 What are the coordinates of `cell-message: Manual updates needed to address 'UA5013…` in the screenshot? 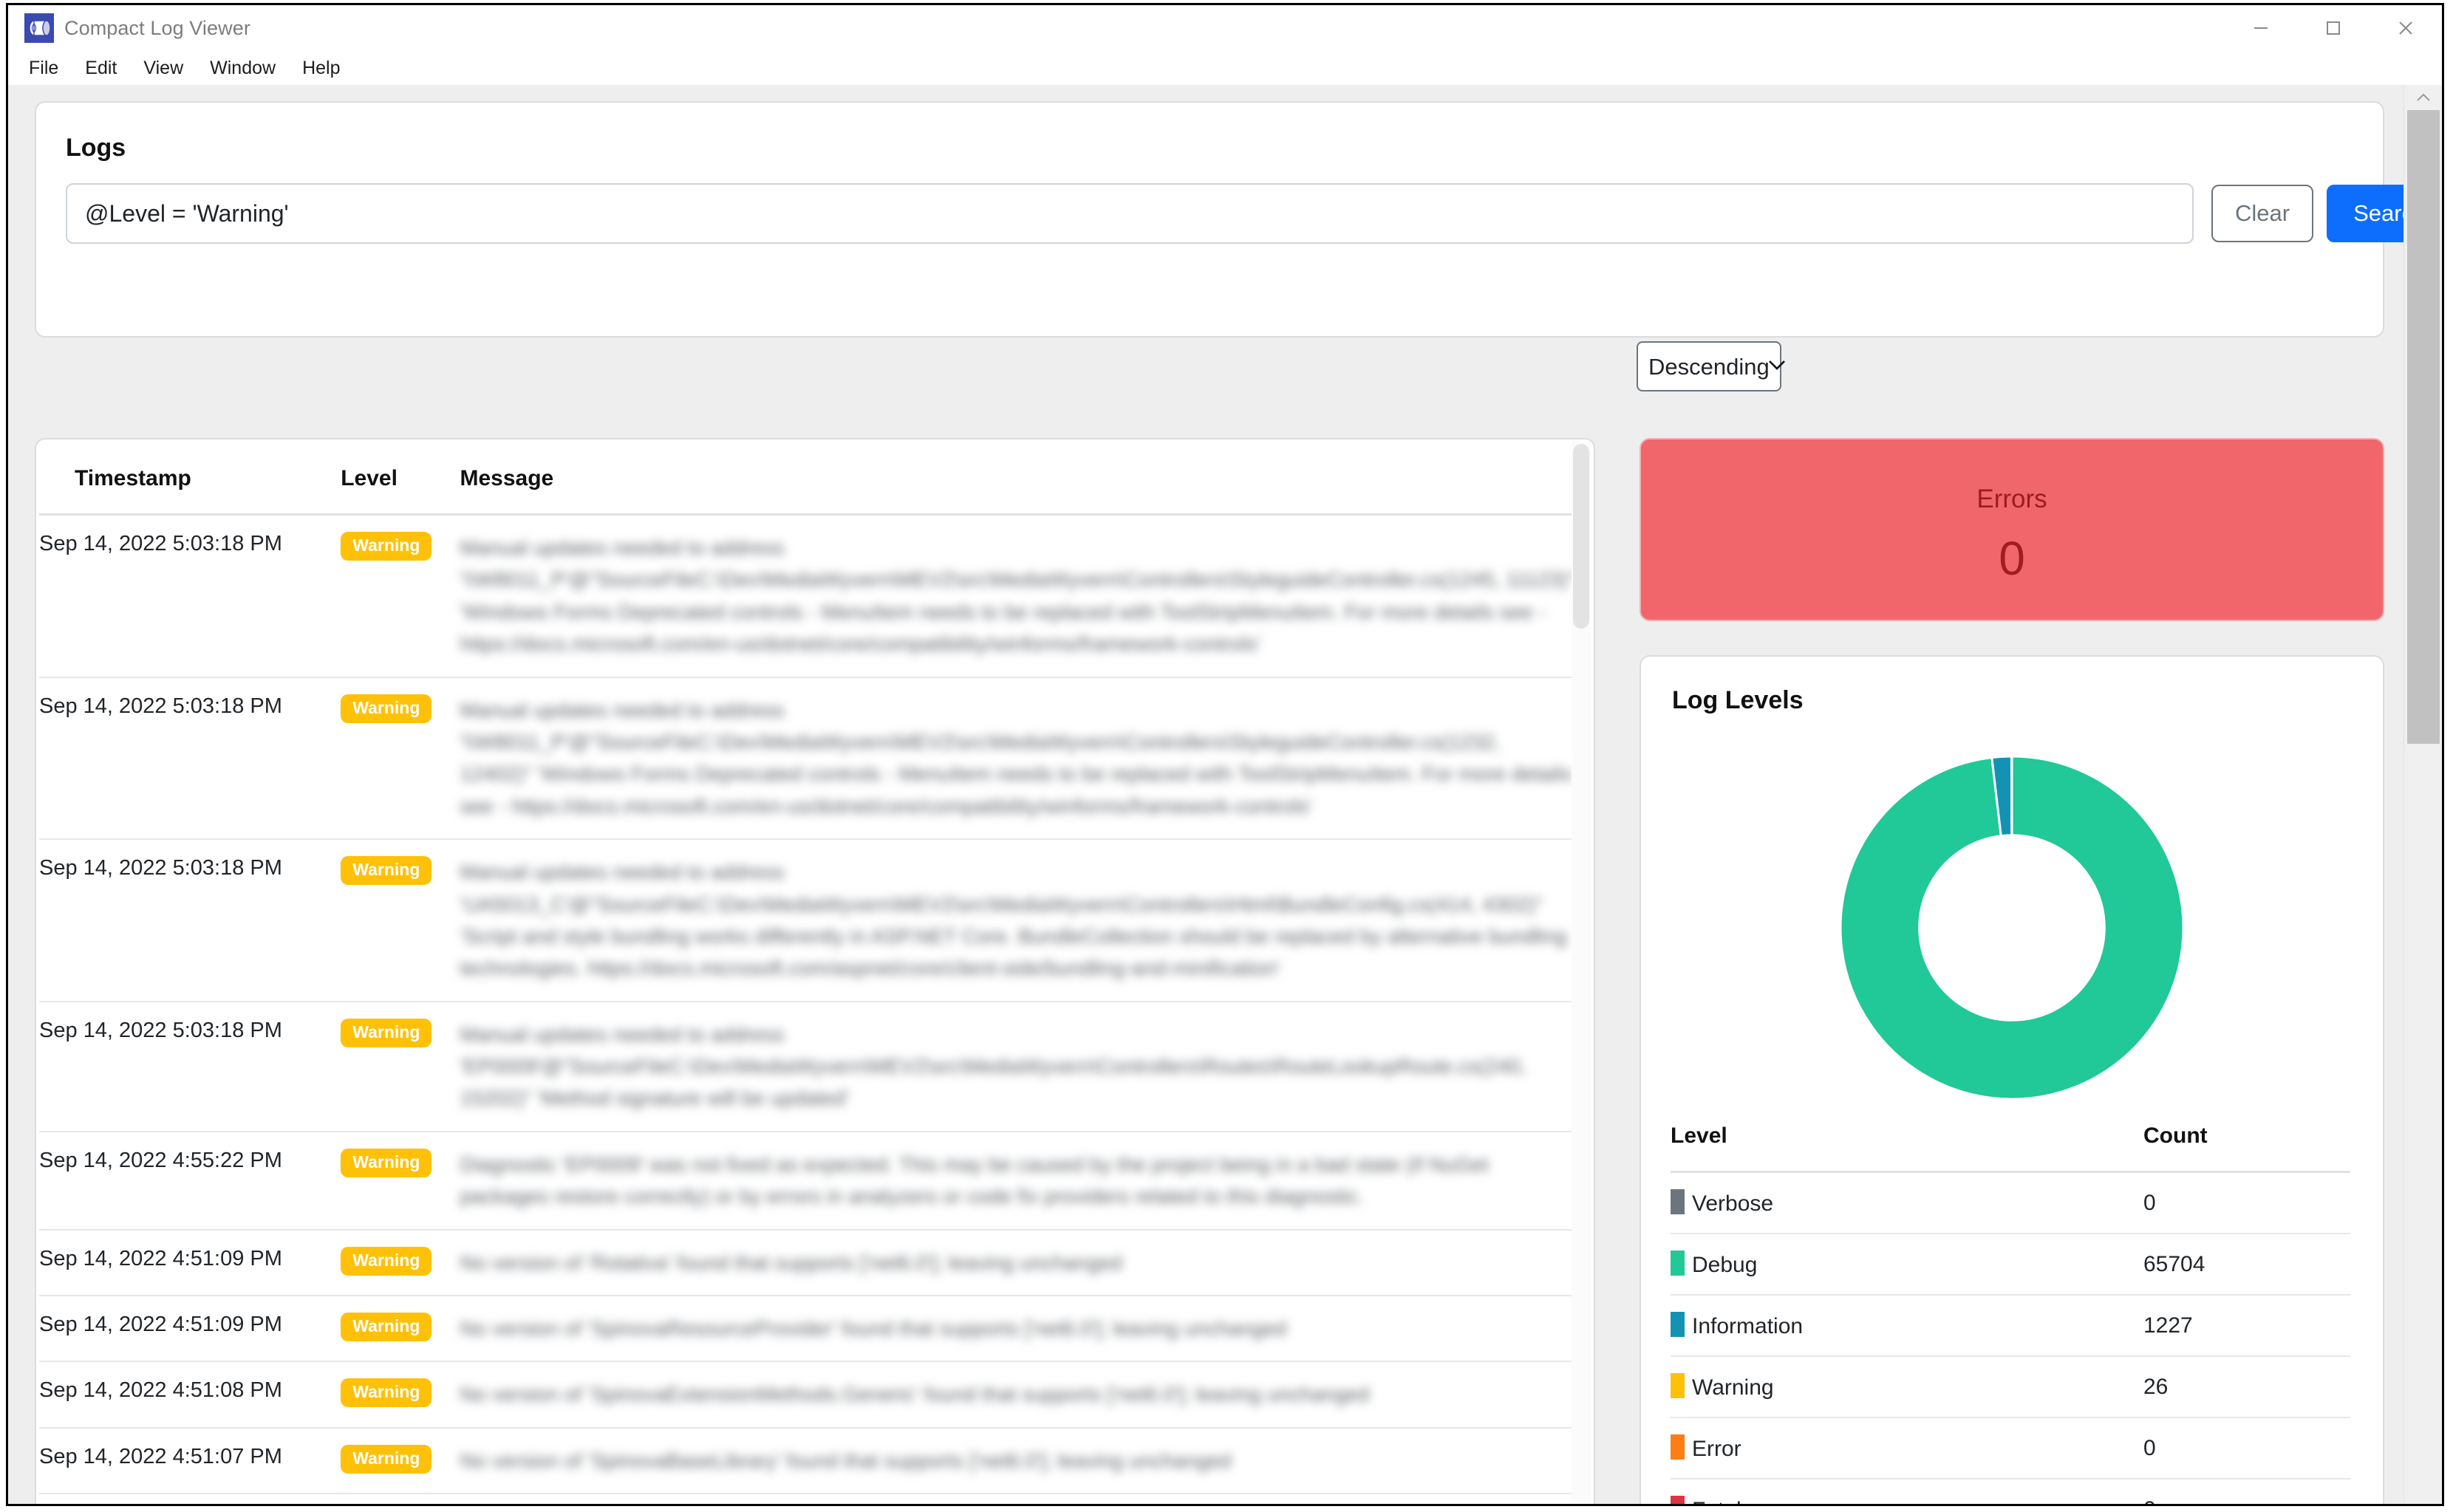 It's located at (1018, 920).